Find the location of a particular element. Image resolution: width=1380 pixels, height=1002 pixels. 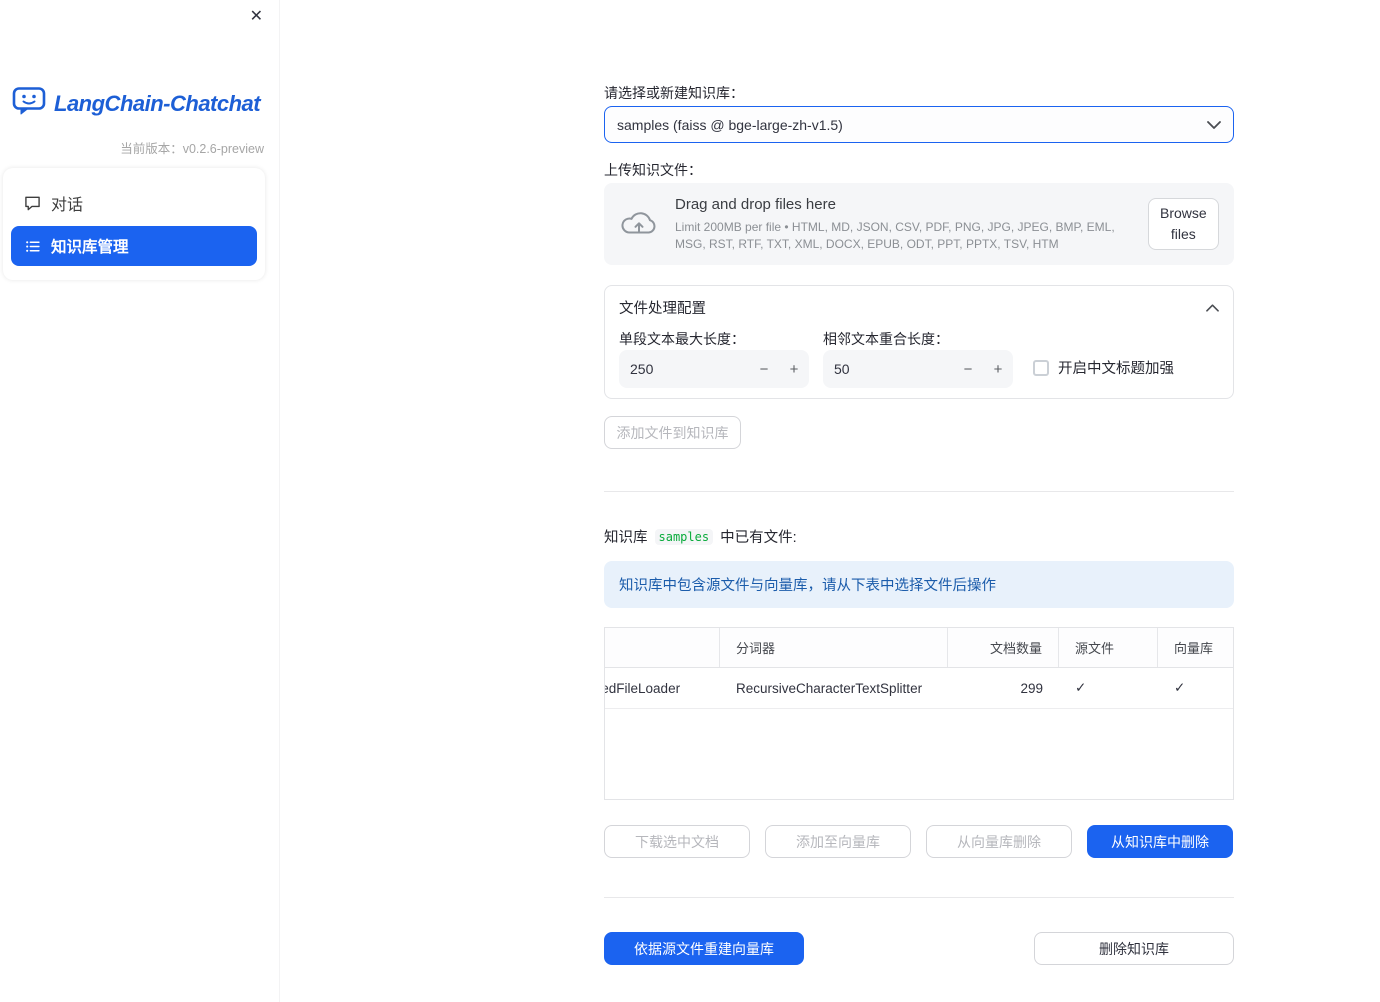

kb-files-prefix: 知识库 is located at coordinates (626, 538).